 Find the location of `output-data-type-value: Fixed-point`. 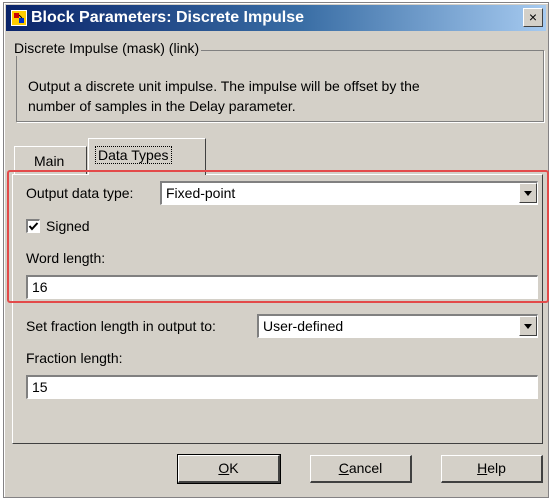

output-data-type-value: Fixed-point is located at coordinates (201, 193).